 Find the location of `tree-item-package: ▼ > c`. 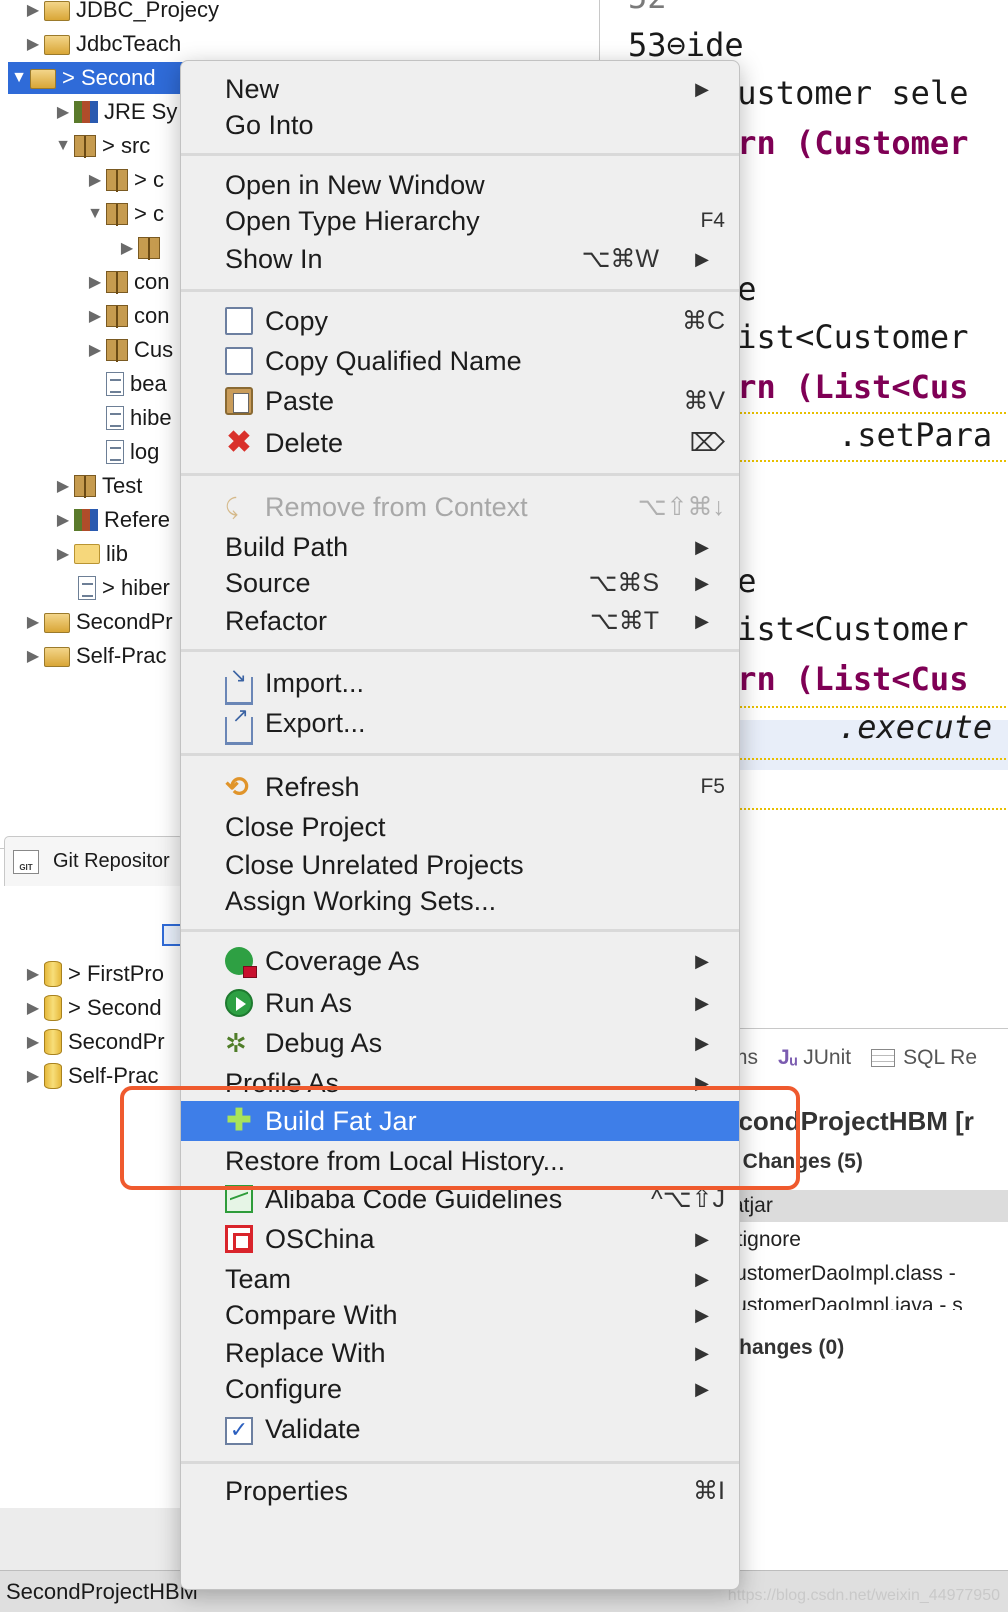

tree-item-package: ▼ > c is located at coordinates (124, 214).